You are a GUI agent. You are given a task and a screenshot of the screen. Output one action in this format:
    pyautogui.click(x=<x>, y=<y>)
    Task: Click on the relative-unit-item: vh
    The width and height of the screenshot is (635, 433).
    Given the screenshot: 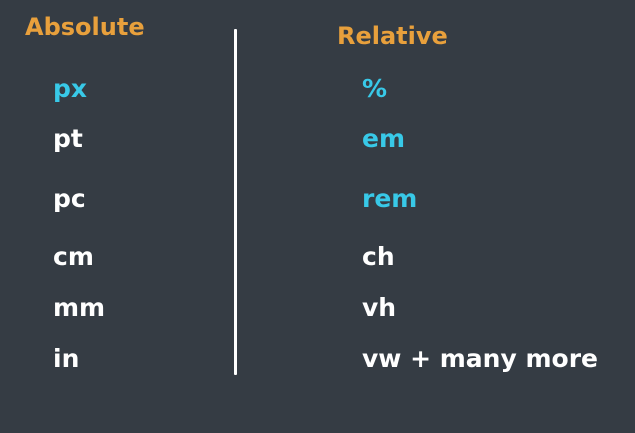 What is the action you would take?
    pyautogui.click(x=379, y=307)
    